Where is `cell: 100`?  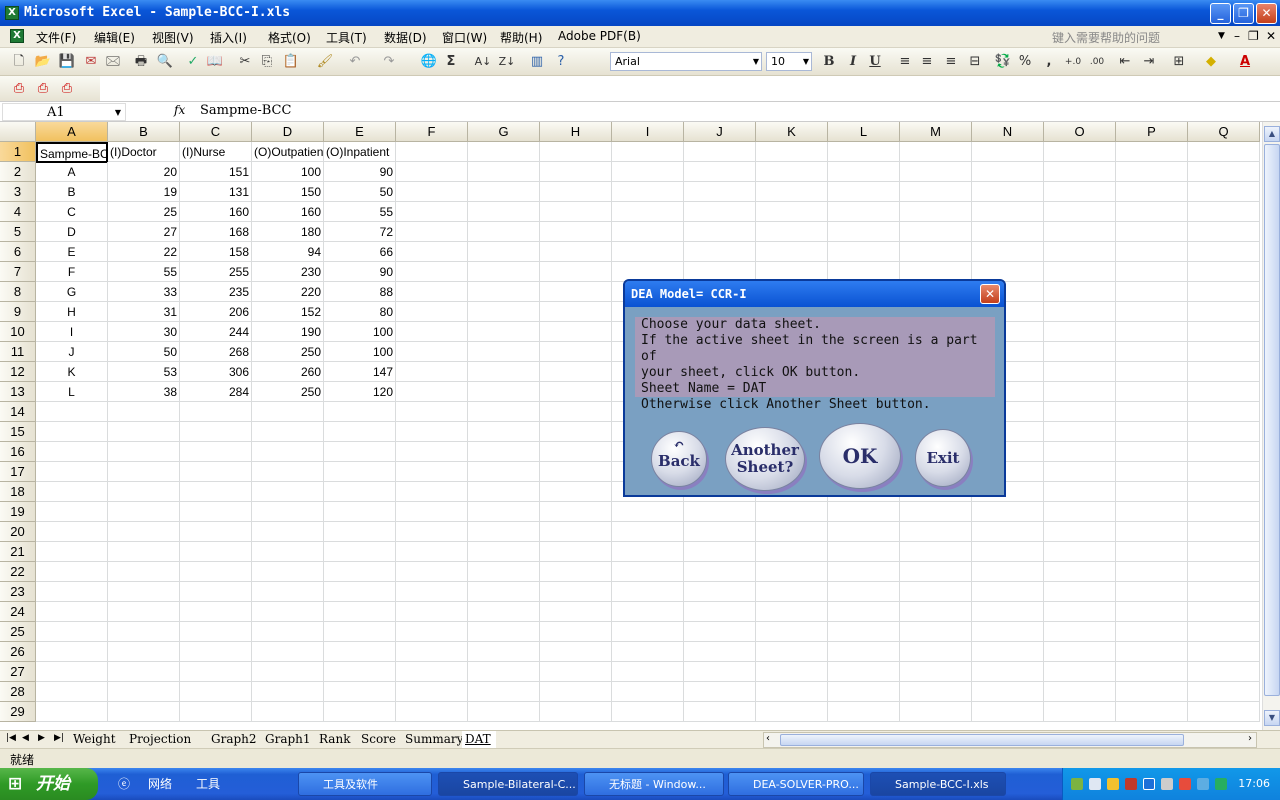 cell: 100 is located at coordinates (360, 352).